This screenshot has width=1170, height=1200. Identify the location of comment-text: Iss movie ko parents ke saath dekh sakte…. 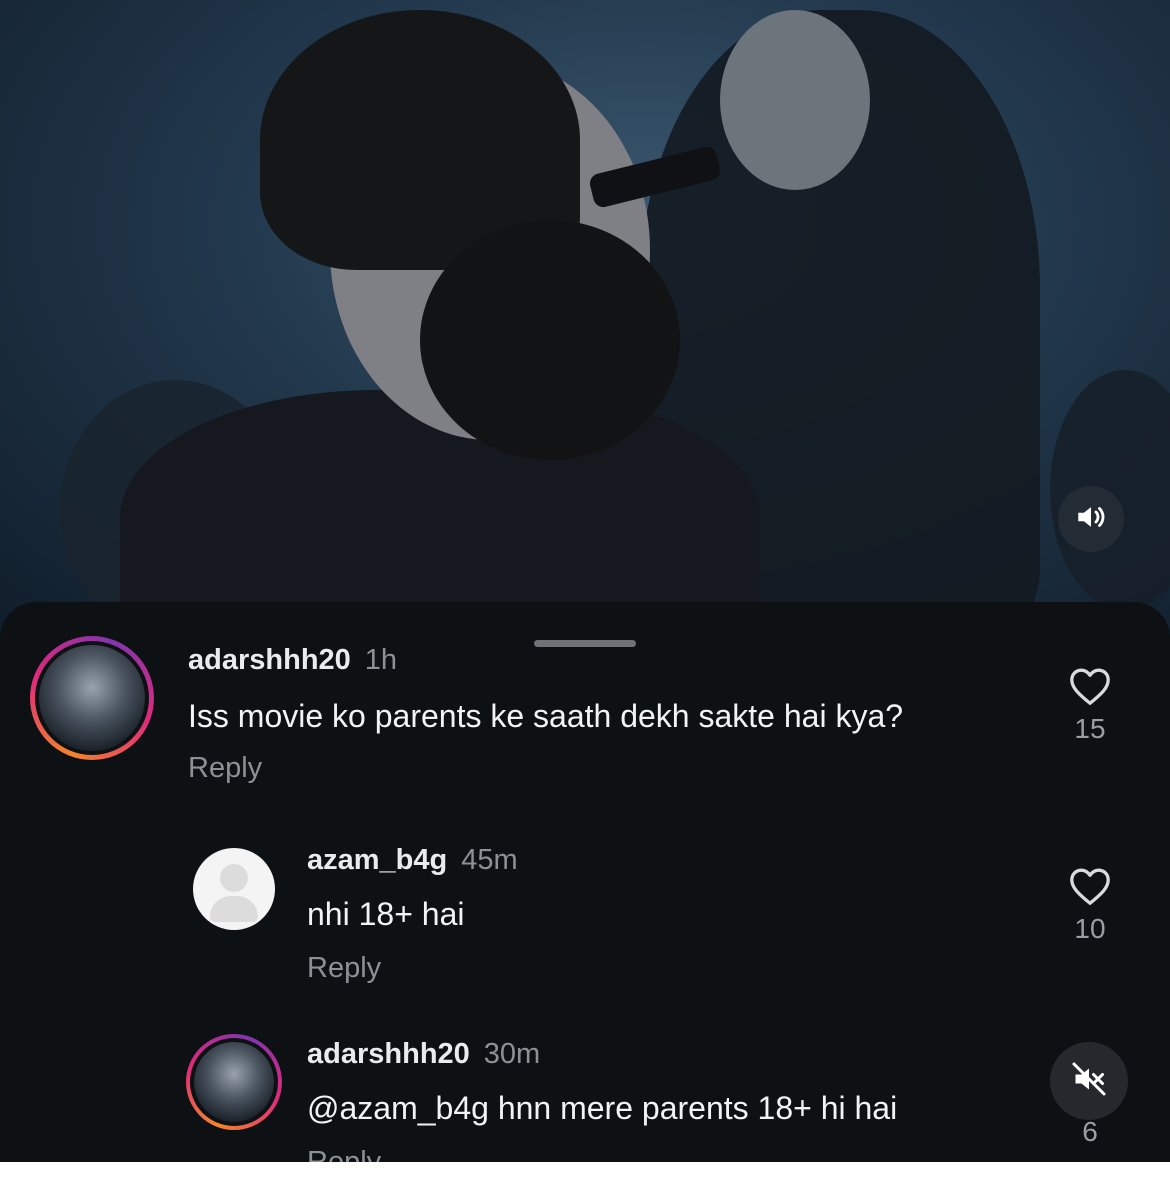
(546, 716).